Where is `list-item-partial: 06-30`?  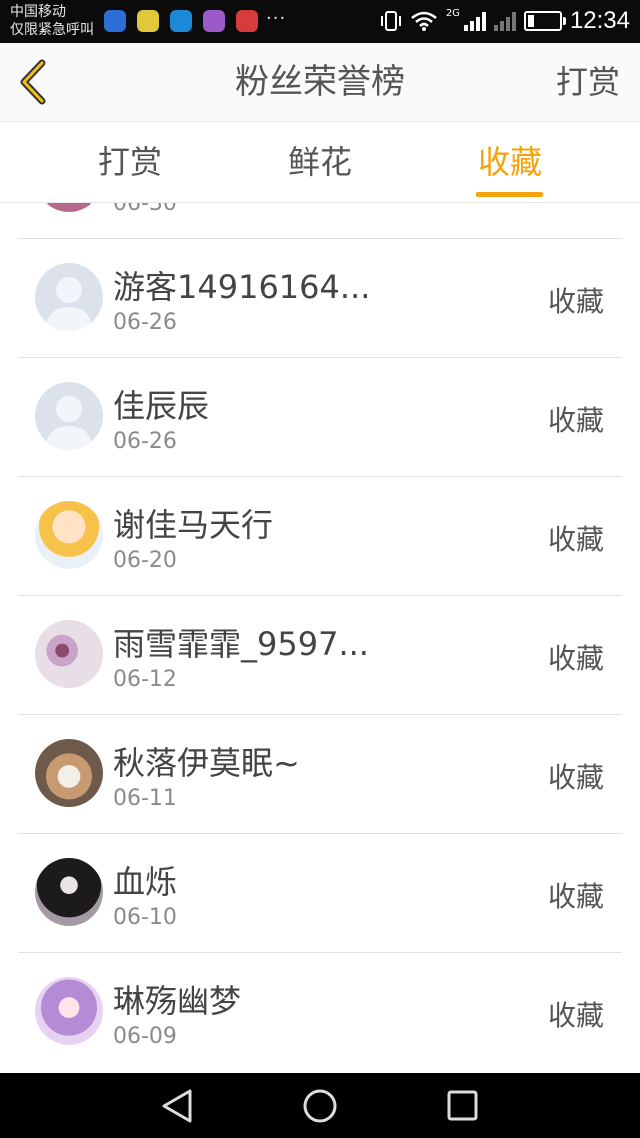 list-item-partial: 06-30 is located at coordinates (320, 221).